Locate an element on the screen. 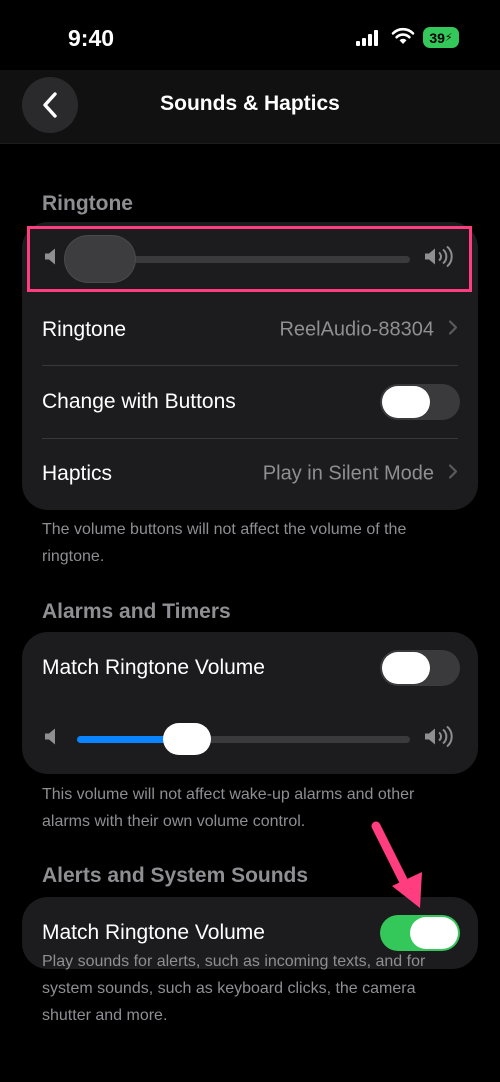 This screenshot has width=500, height=1082. cellular-signal-icon is located at coordinates (368, 40).